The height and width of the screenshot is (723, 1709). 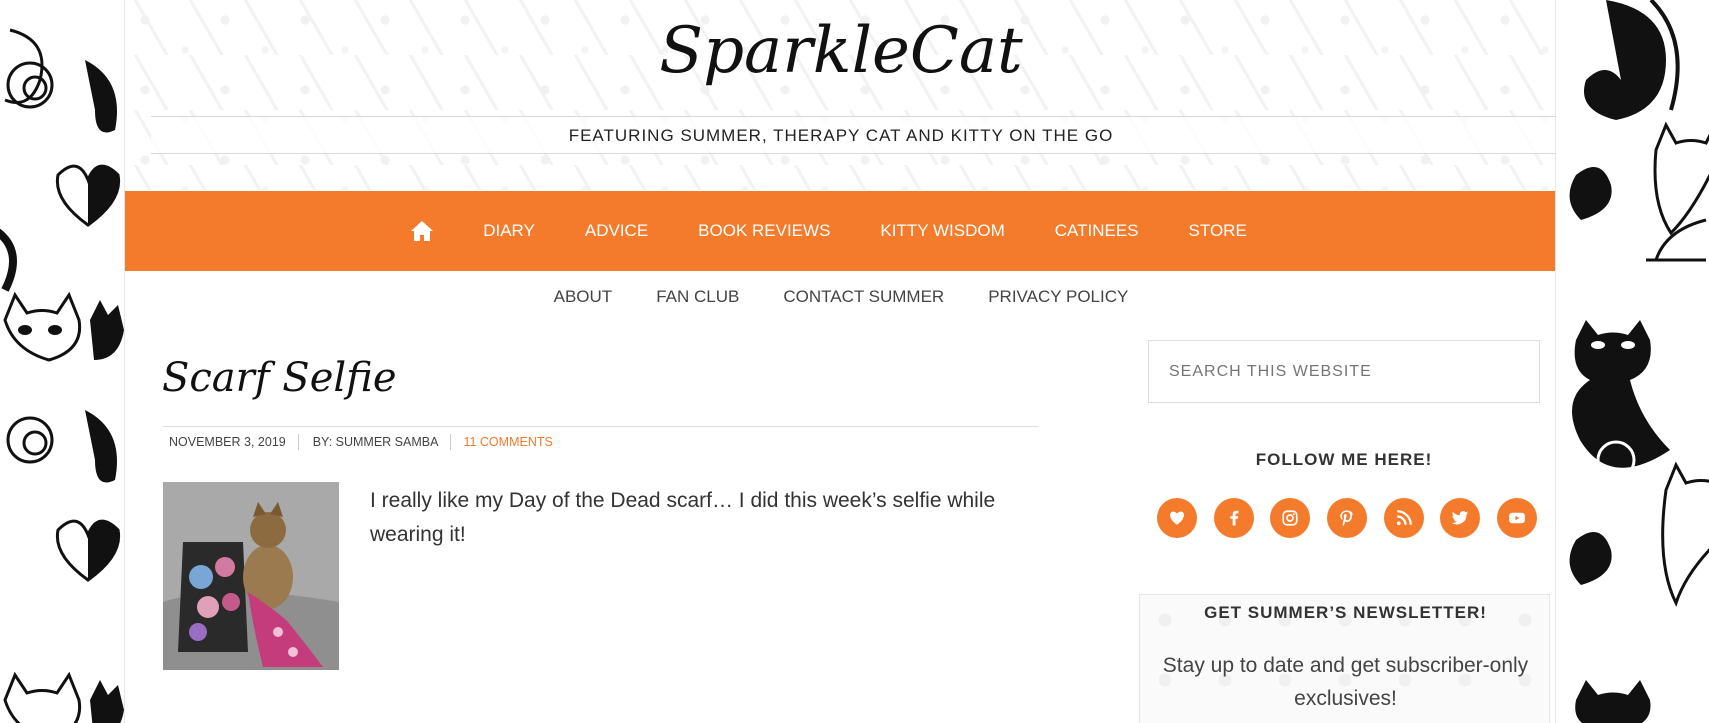 I want to click on nav-item-advice: ADVICE, so click(x=616, y=231).